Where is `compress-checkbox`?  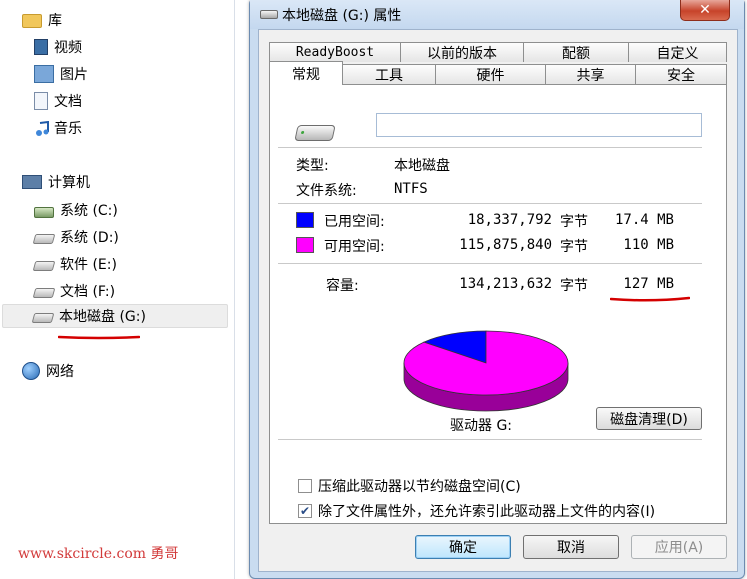
compress-checkbox is located at coordinates (305, 486).